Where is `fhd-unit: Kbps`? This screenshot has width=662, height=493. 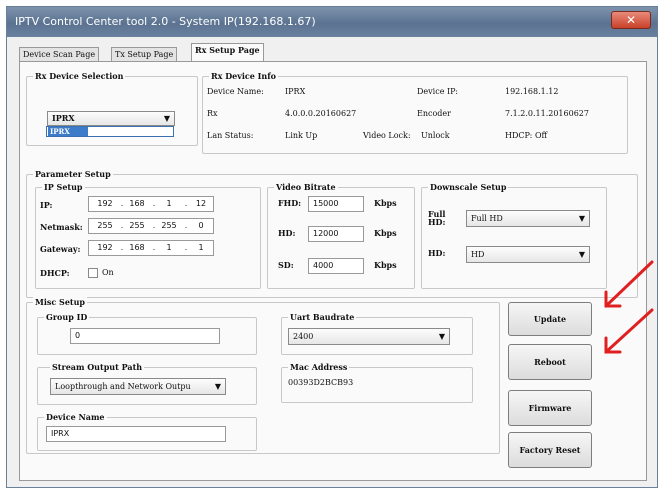 fhd-unit: Kbps is located at coordinates (385, 203).